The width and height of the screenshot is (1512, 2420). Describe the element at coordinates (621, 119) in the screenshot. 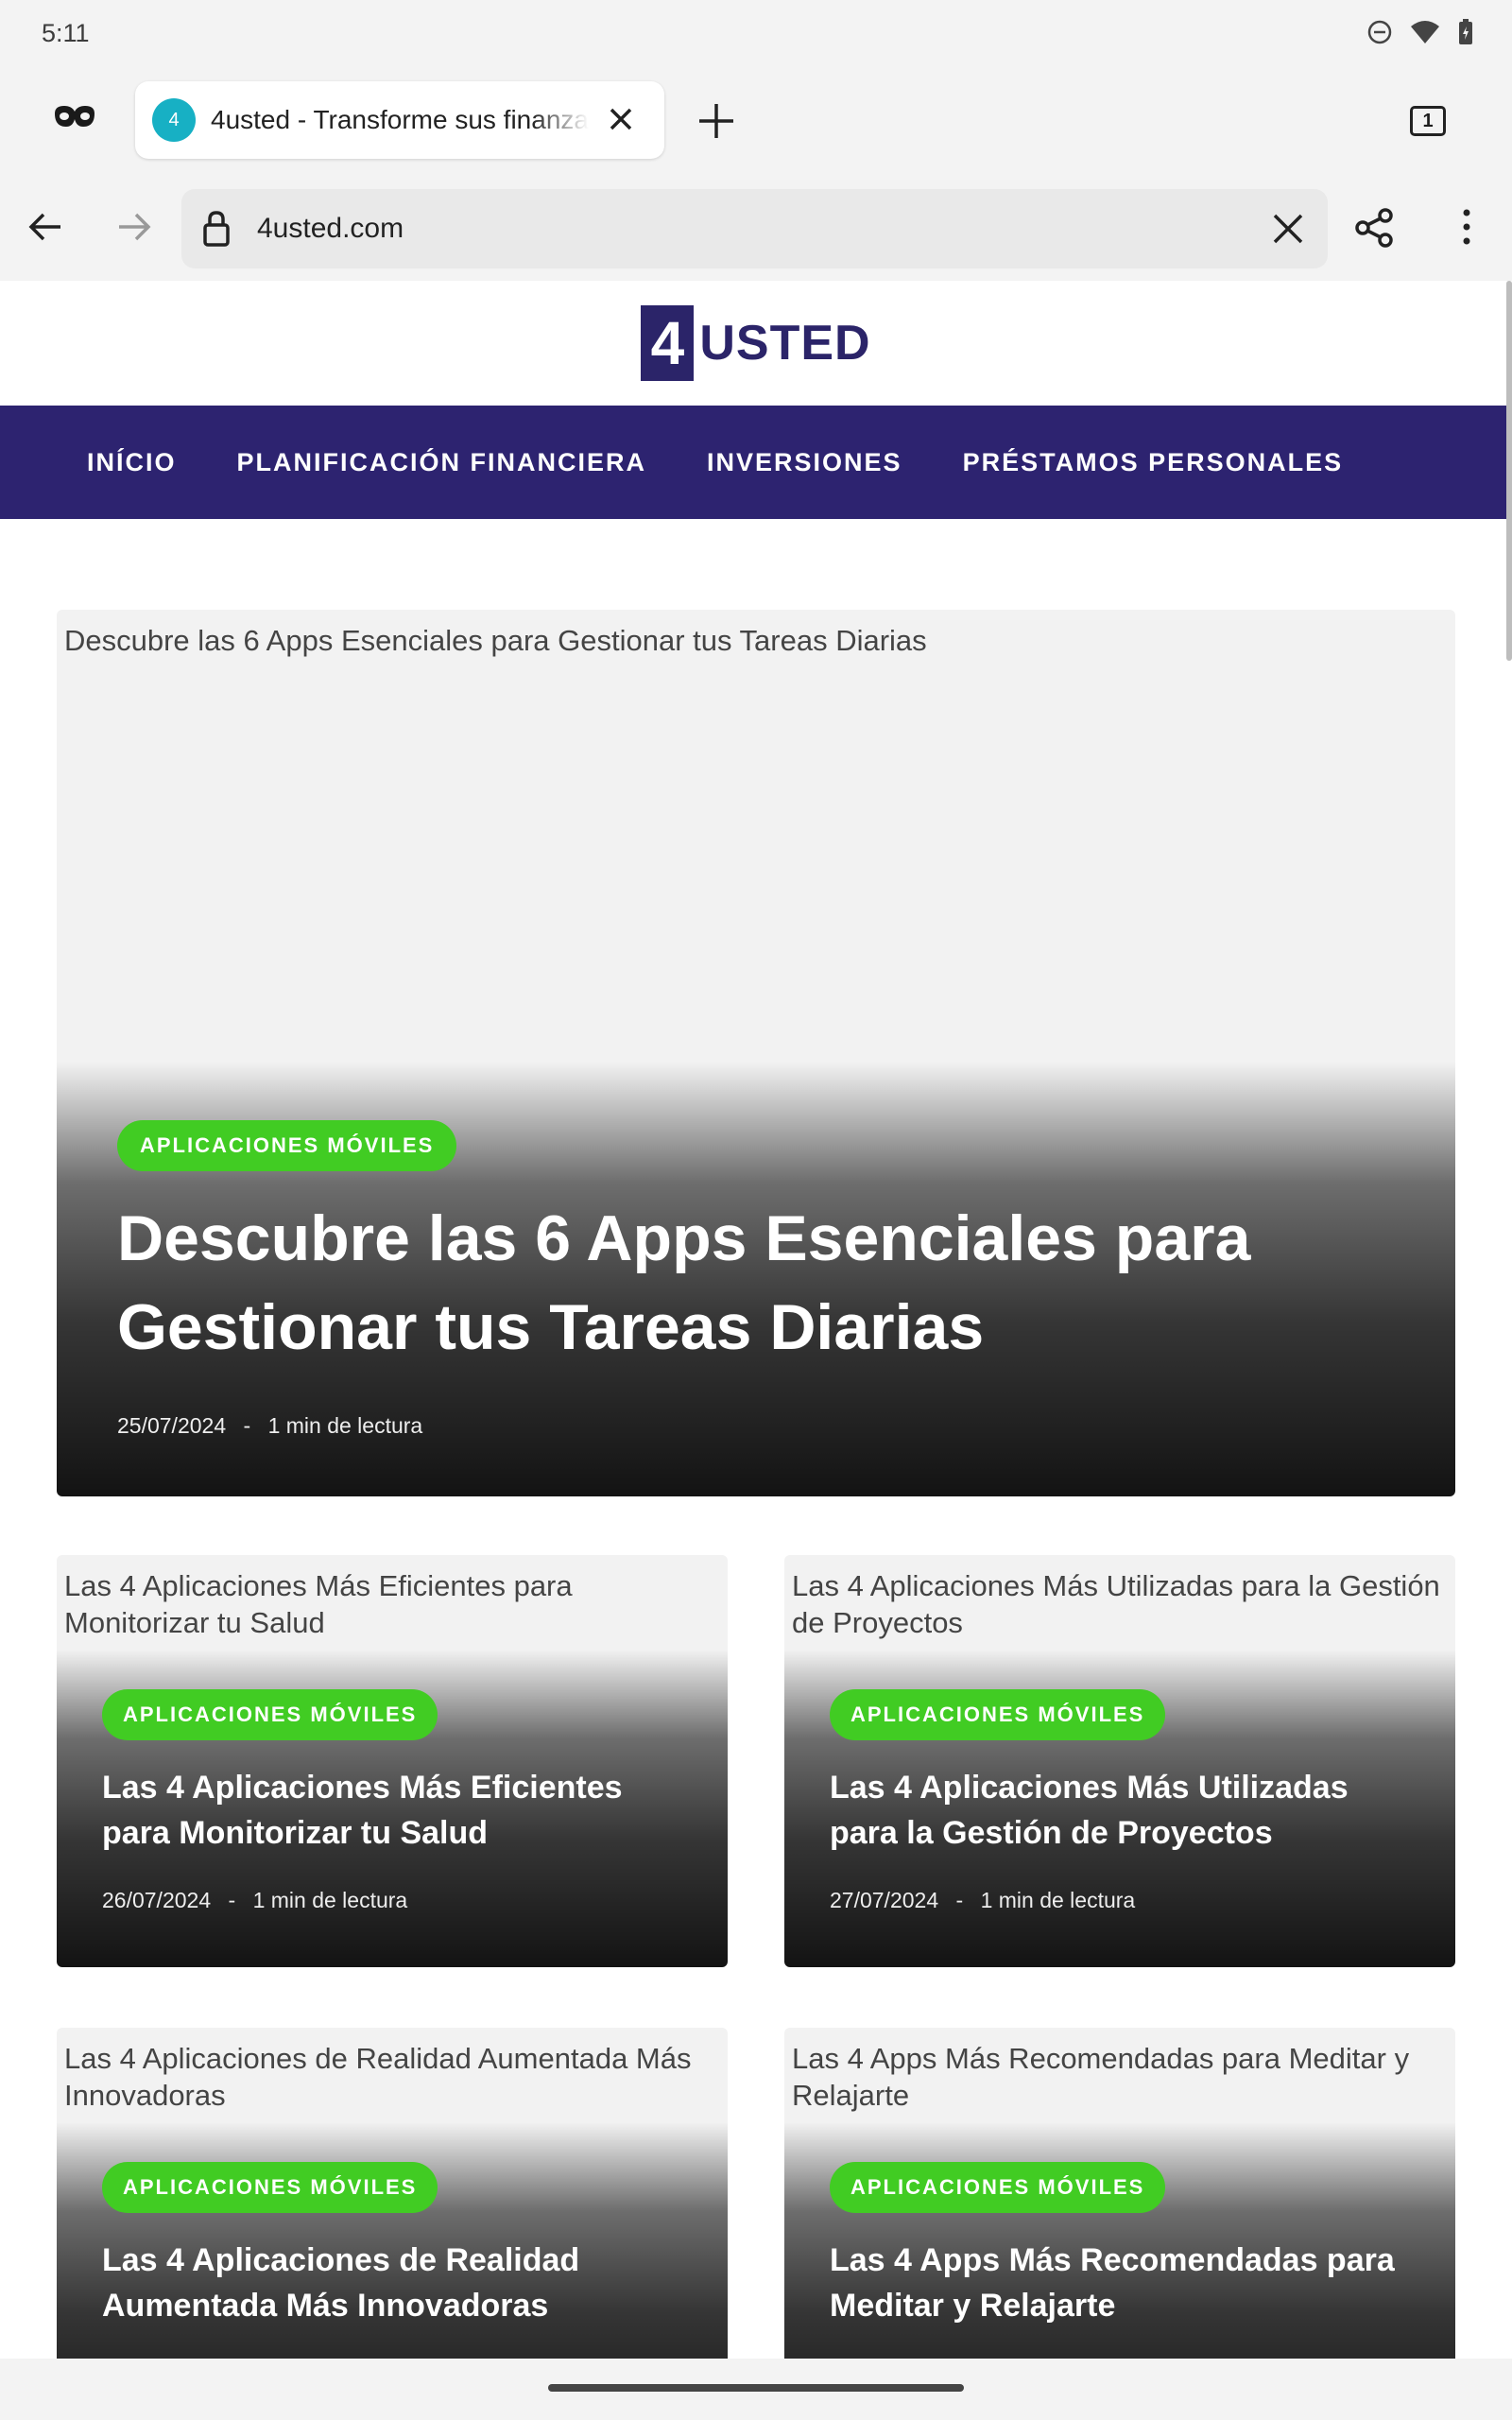

I see `tab-close-icon` at that location.